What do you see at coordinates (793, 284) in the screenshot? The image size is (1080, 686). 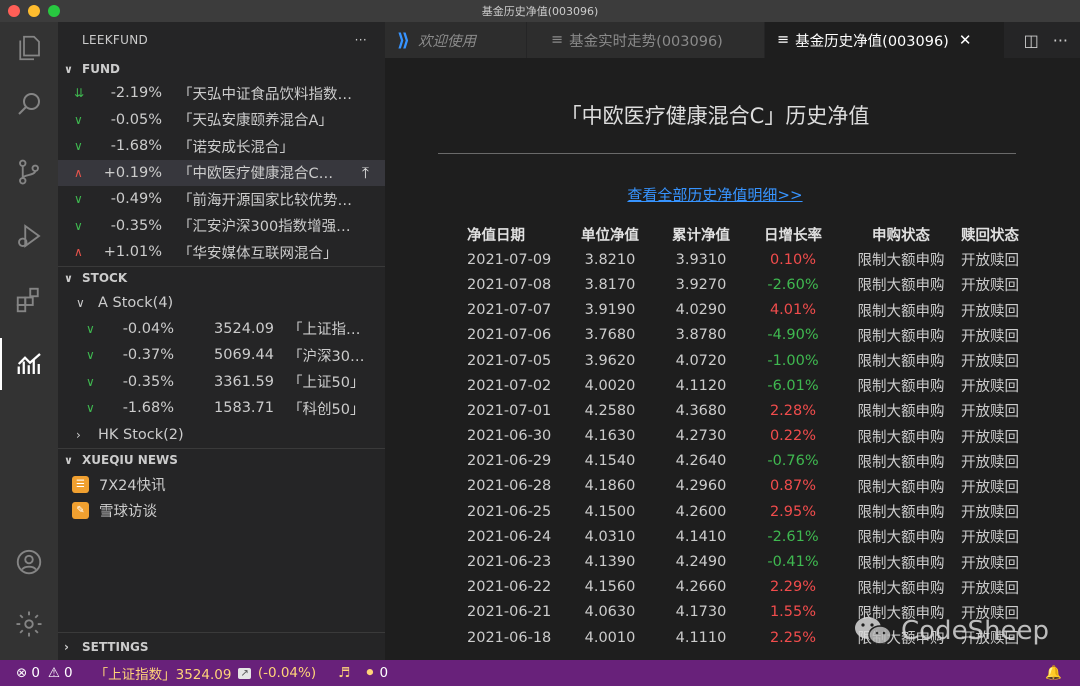 I see `daily-growth-rate: -2.60%` at bounding box center [793, 284].